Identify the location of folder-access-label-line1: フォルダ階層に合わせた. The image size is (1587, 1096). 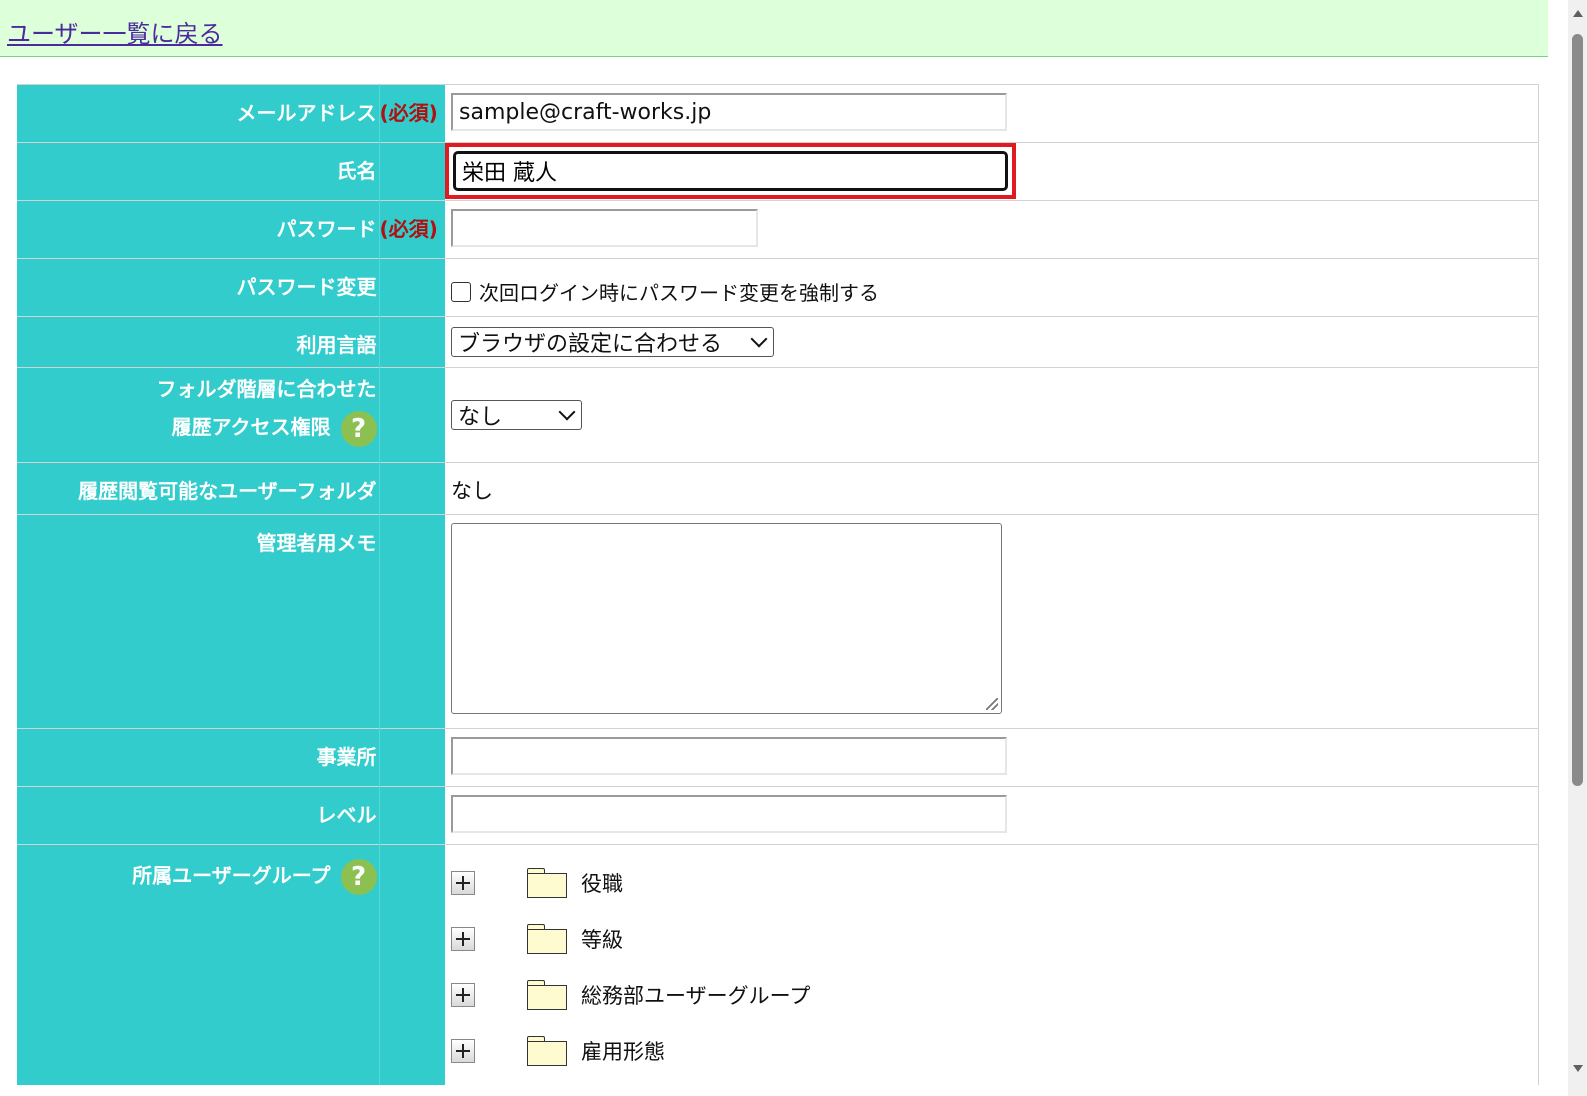
(266, 389).